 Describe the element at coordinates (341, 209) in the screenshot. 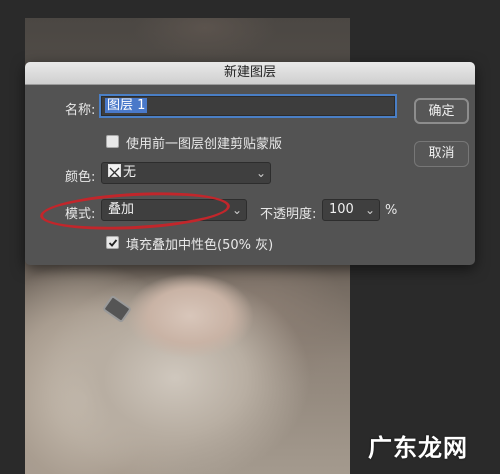

I see `opacity-value: 100` at that location.